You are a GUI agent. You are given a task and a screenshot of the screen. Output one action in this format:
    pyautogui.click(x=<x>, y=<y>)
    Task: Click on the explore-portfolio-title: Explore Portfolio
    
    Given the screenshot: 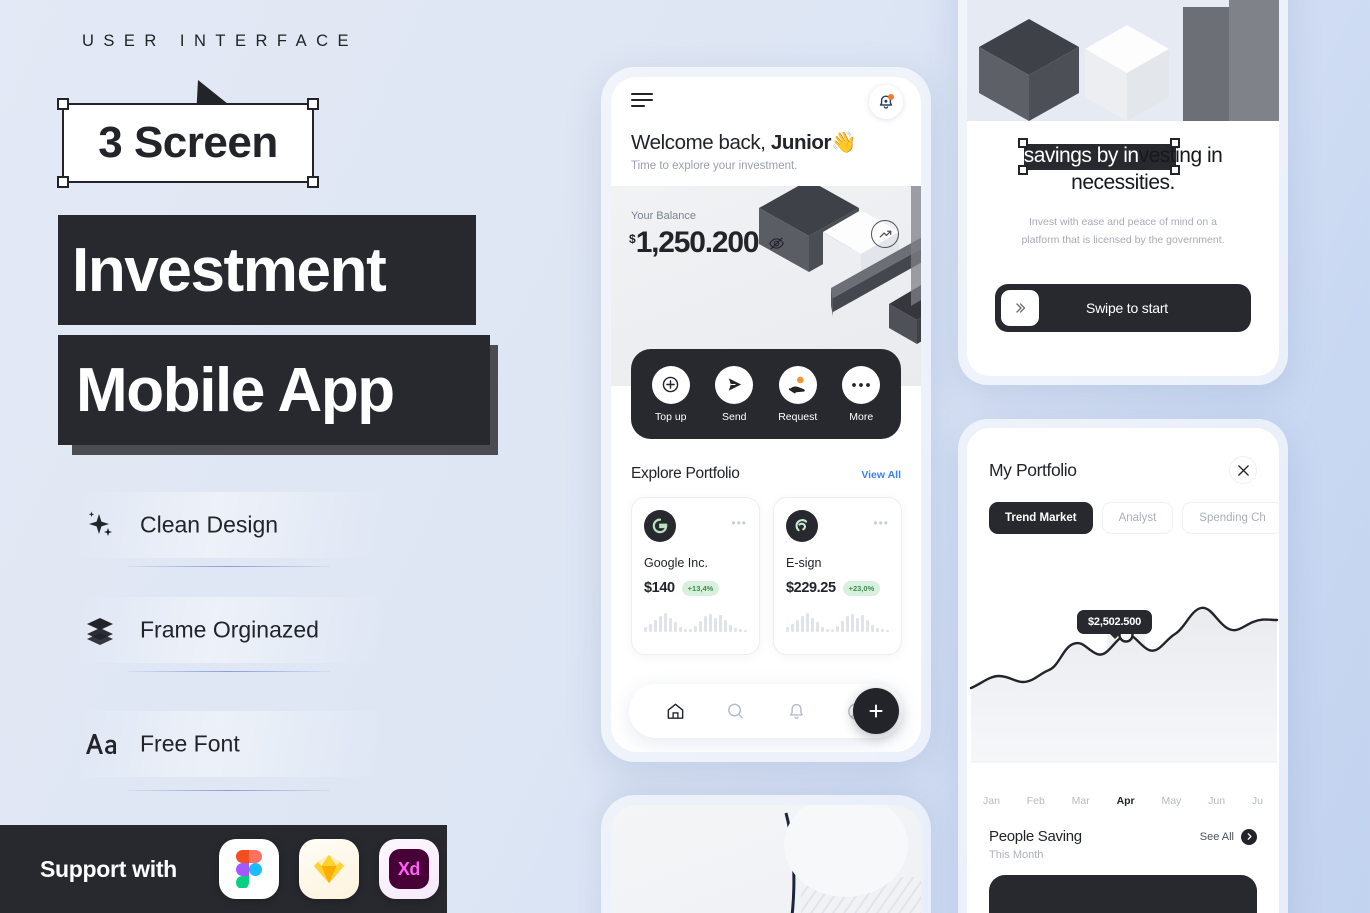 What is the action you would take?
    pyautogui.click(x=685, y=473)
    